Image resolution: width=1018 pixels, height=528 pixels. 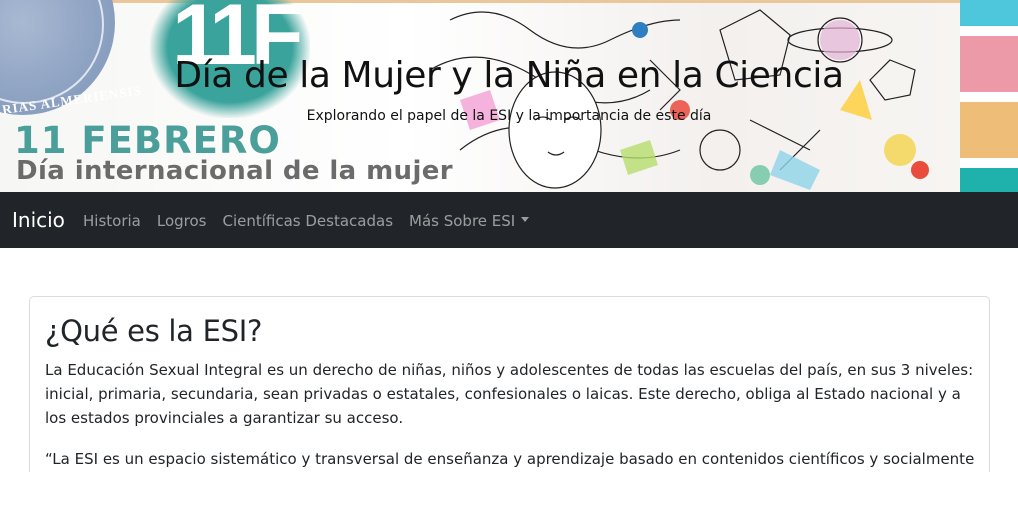 I want to click on nav-dropdown-mas-sobre-esi: Más Sobre ESI, so click(x=469, y=221).